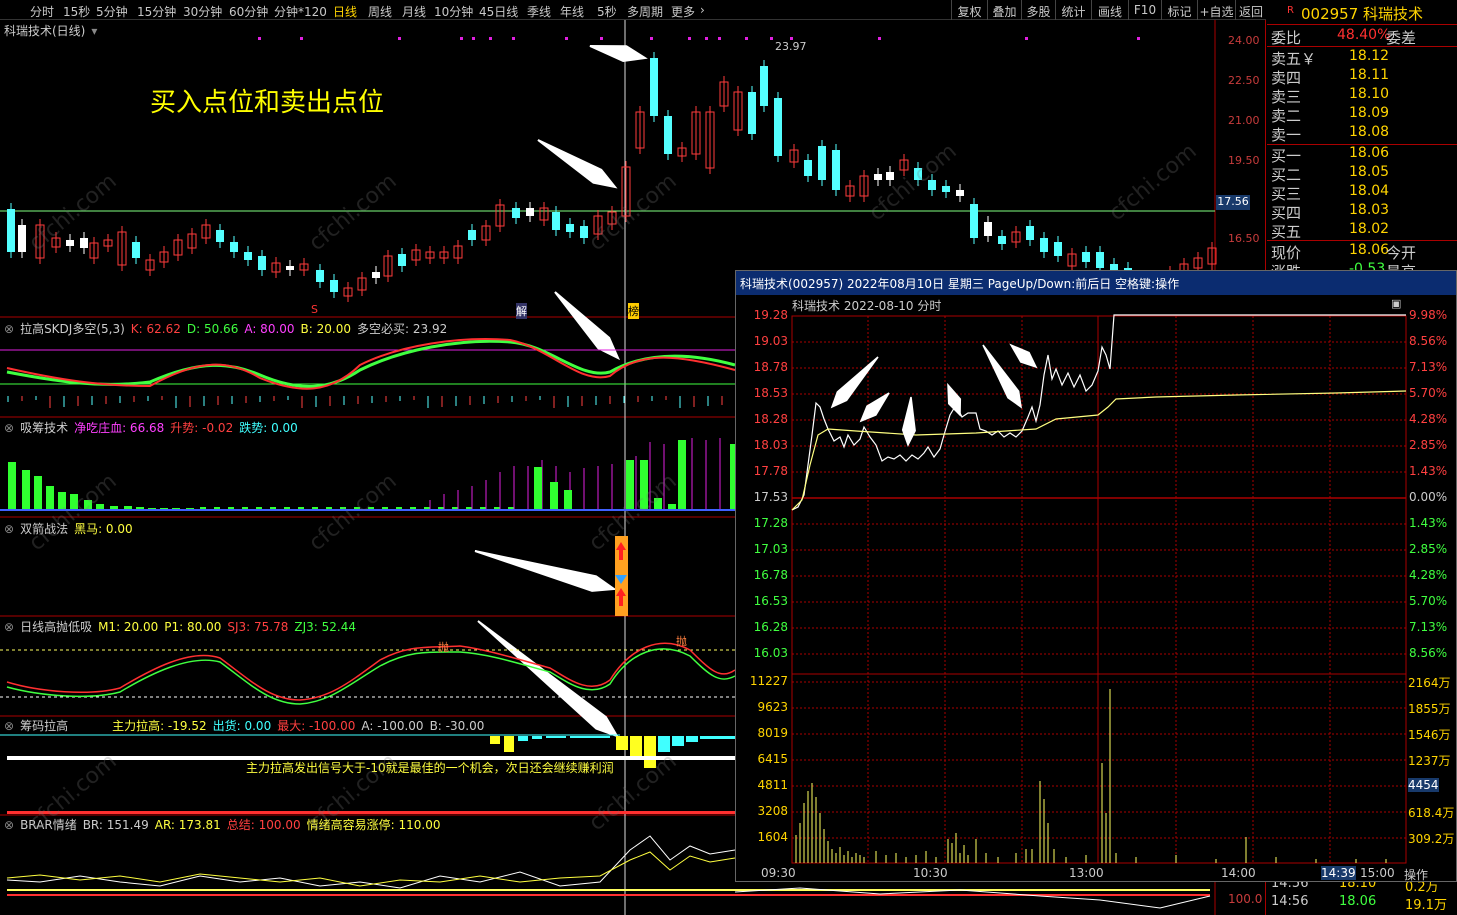  I want to click on popup-window-icon: ▣, so click(1396, 303).